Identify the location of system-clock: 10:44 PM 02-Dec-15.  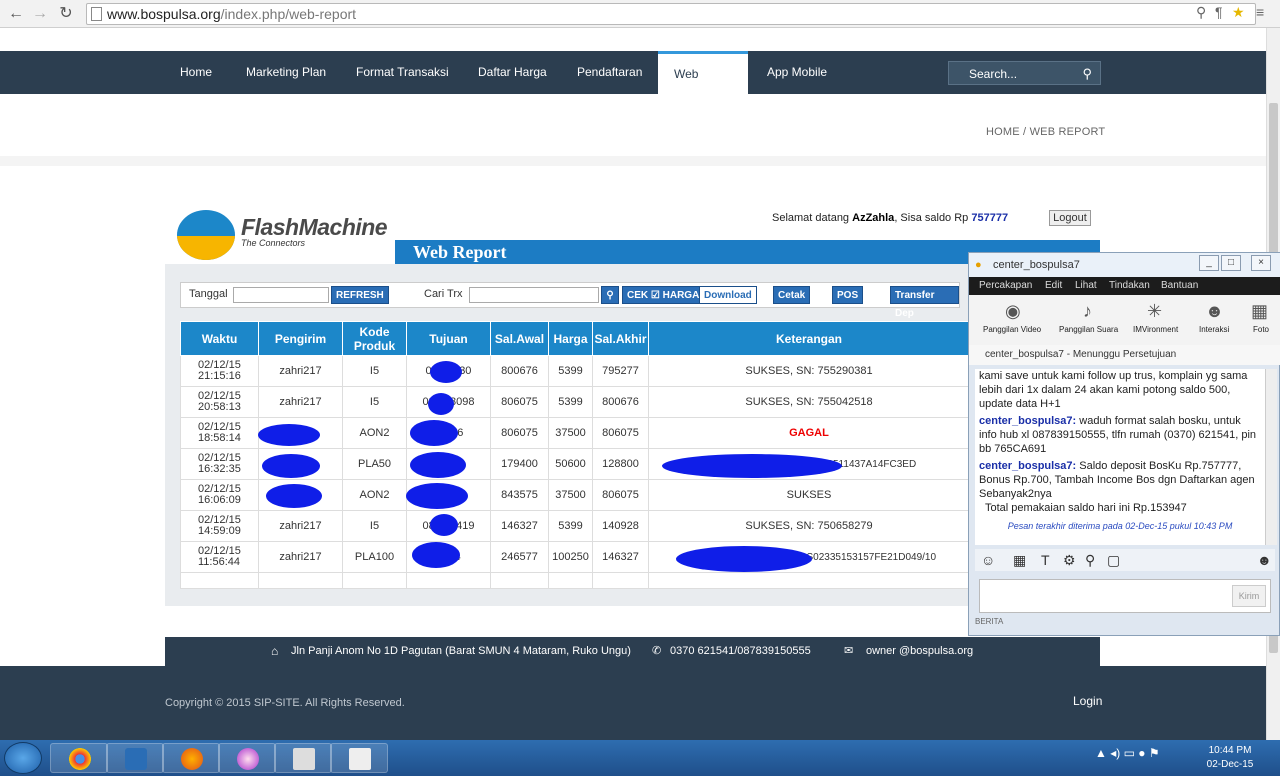
(1230, 758).